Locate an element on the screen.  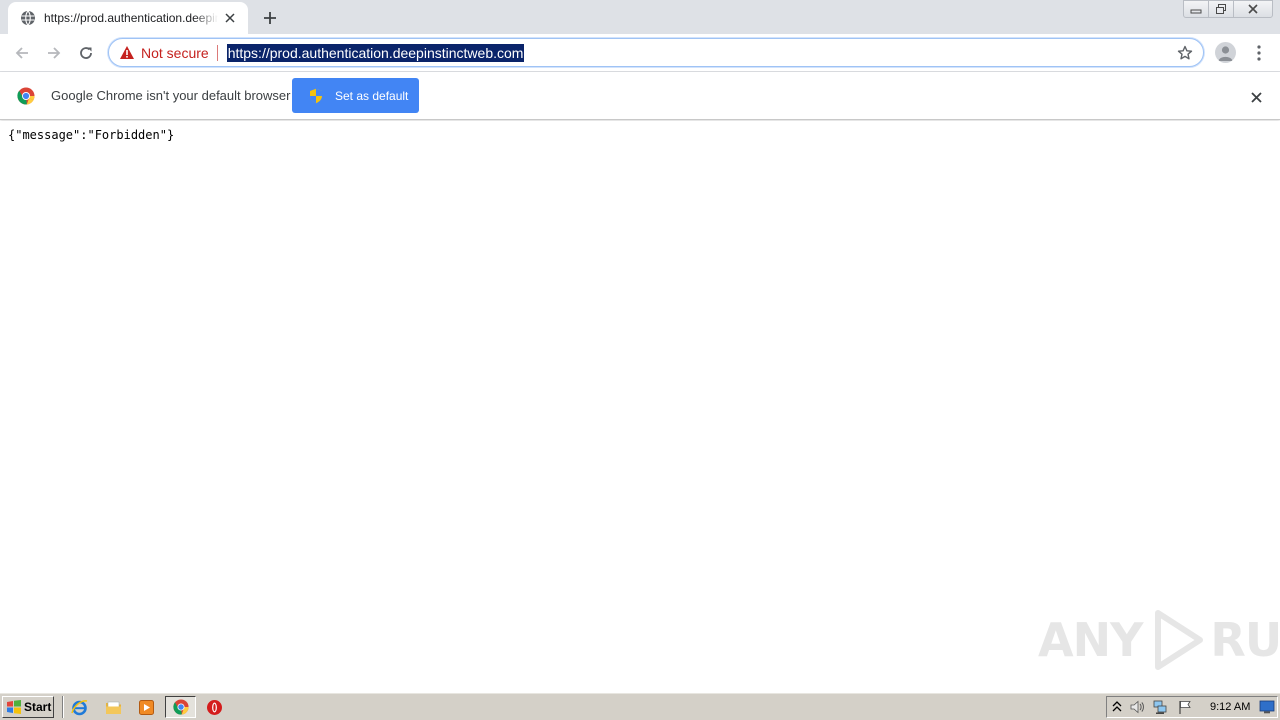
chrome-logo-icon is located at coordinates (26, 96).